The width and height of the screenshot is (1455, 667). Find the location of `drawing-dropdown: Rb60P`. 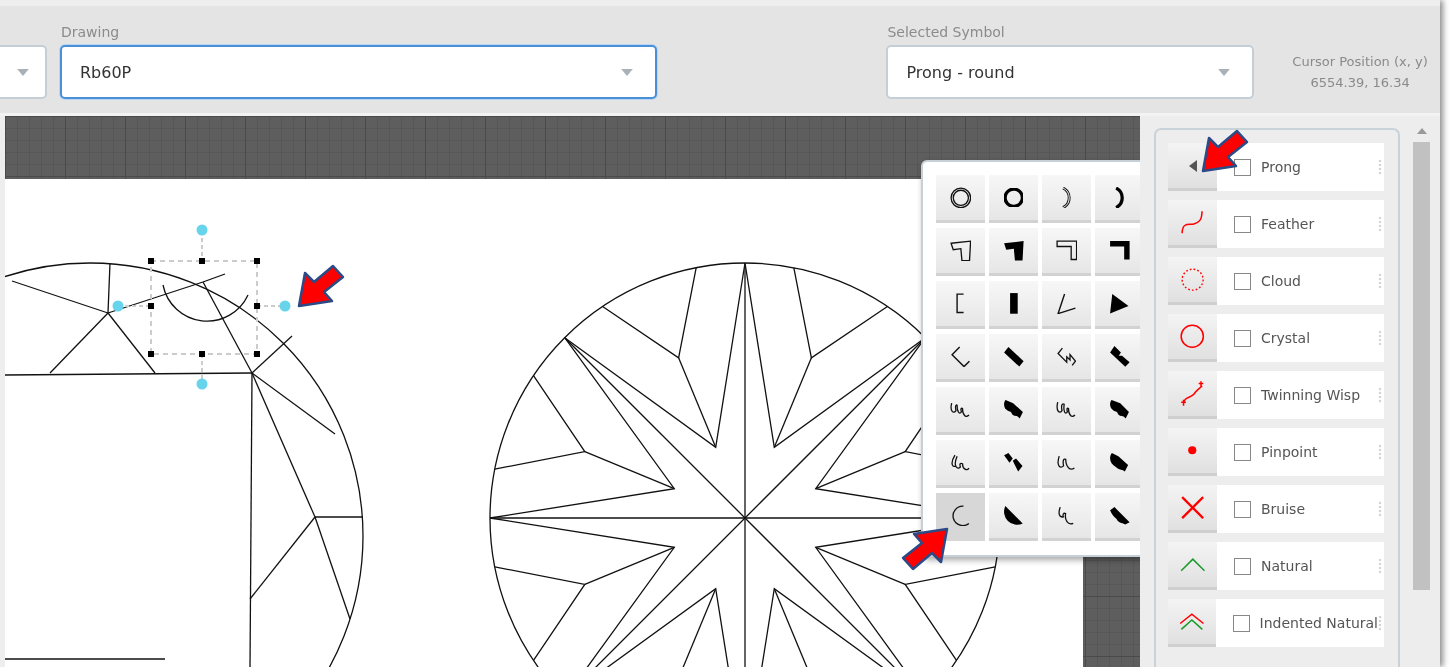

drawing-dropdown: Rb60P is located at coordinates (358, 72).